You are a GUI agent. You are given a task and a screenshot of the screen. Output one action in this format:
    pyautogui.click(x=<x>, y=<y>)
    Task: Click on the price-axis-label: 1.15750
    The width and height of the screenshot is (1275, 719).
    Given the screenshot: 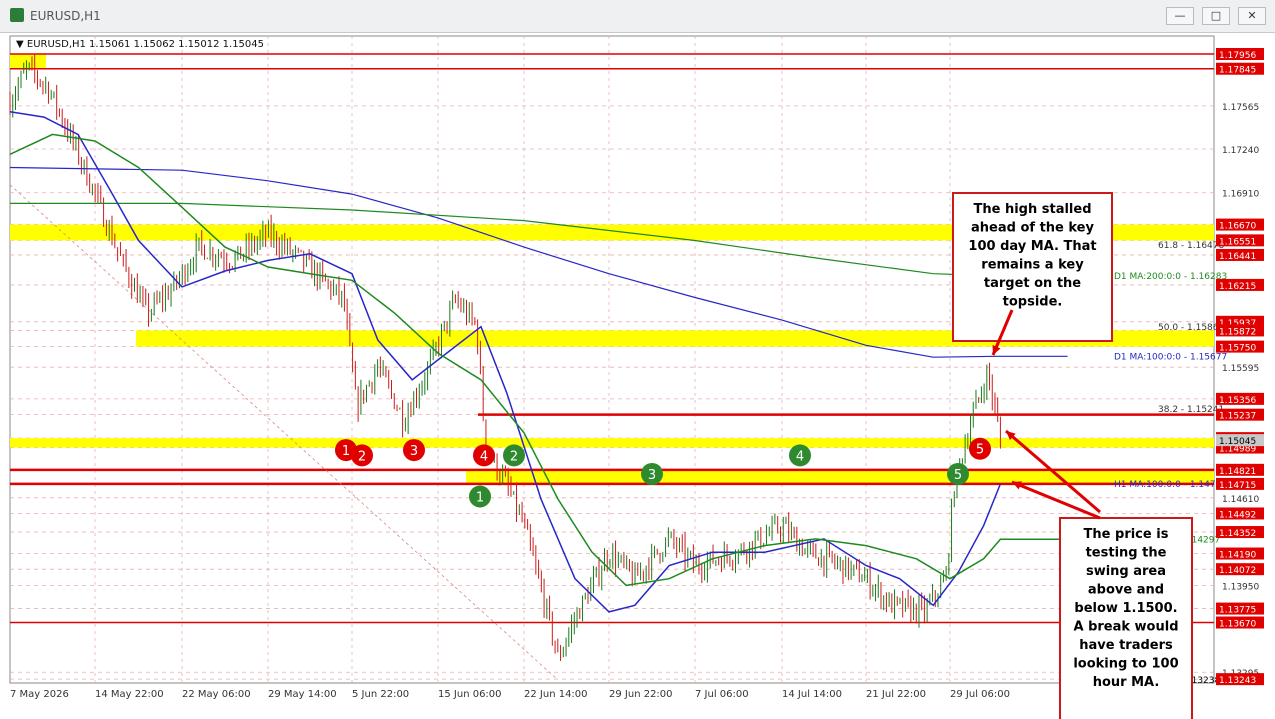 What is the action you would take?
    pyautogui.click(x=1237, y=349)
    